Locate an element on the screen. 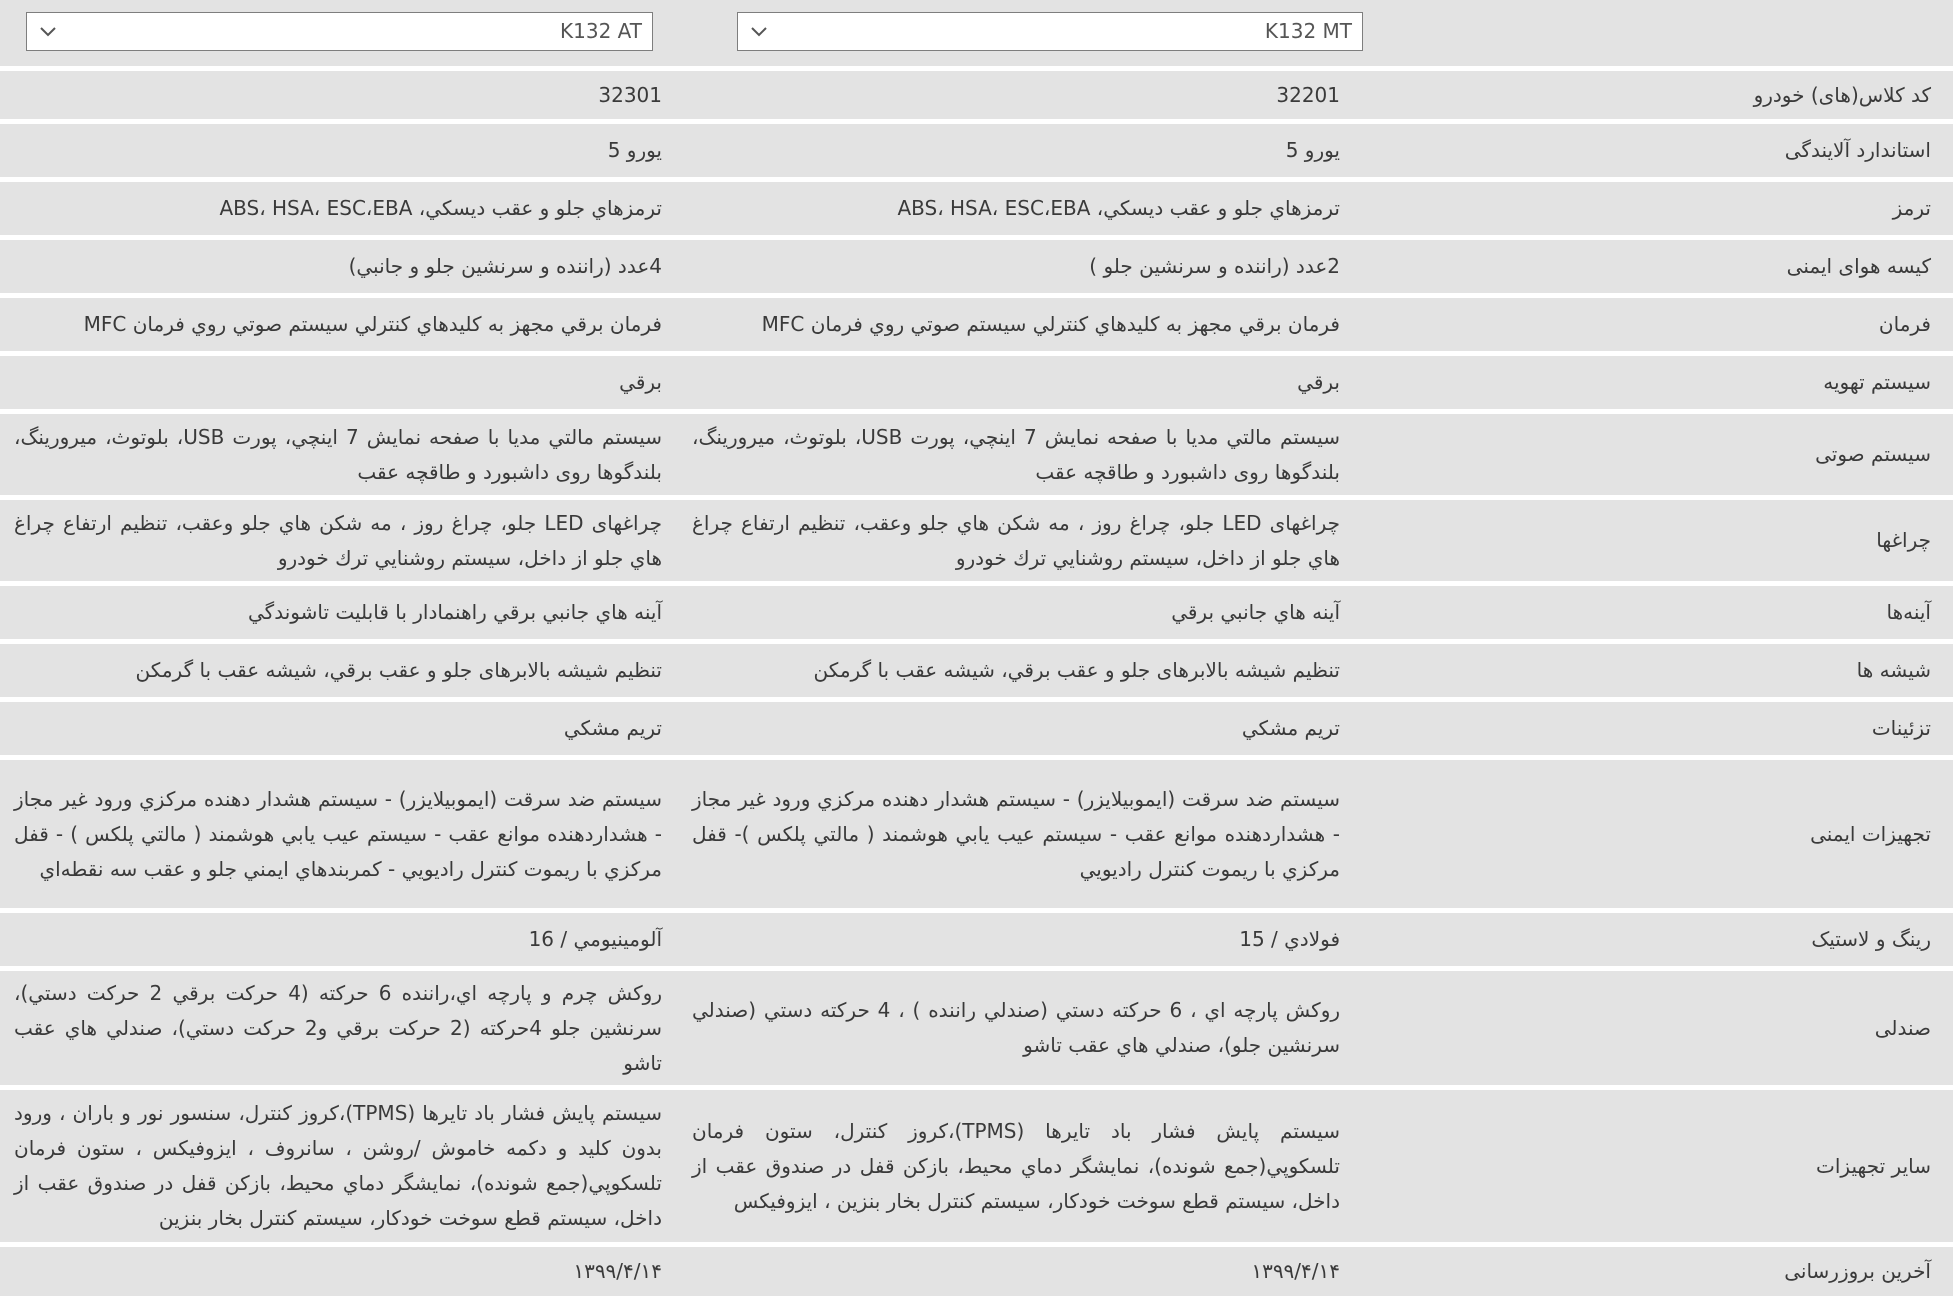 The image size is (1953, 1307). value-at: برقي is located at coordinates (640, 382).